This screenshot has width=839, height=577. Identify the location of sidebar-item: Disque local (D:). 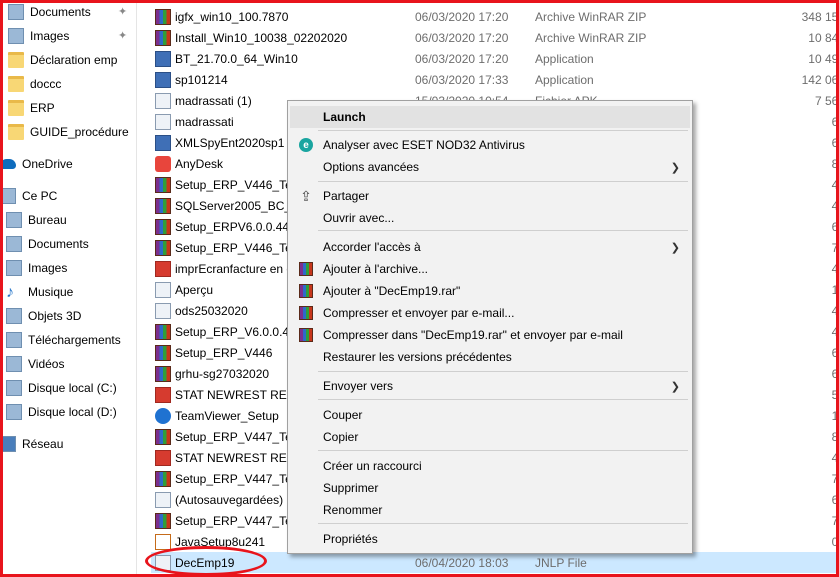
(61, 412).